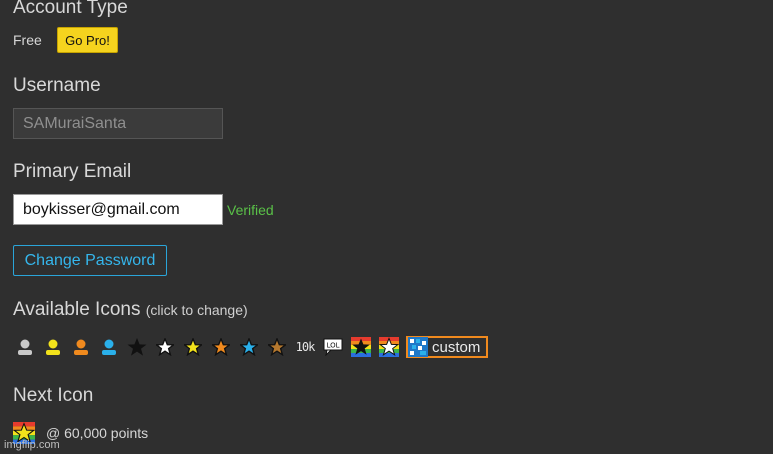  What do you see at coordinates (389, 347) in the screenshot?
I see `rainbow-star-white-icon` at bounding box center [389, 347].